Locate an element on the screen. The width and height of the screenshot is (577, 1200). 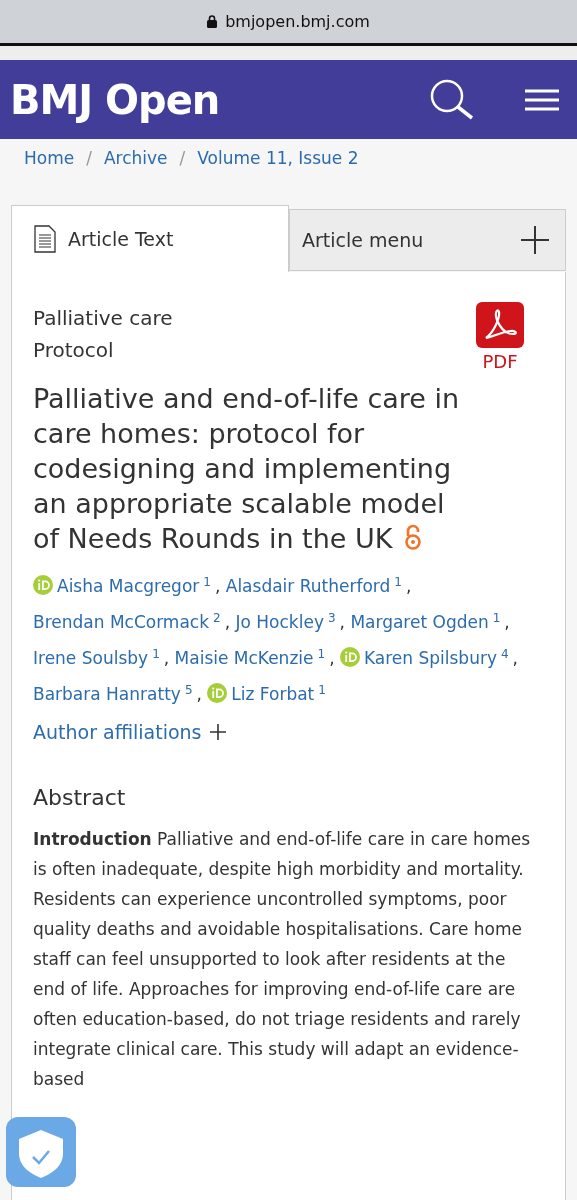
breadcrumb-link: Archive is located at coordinates (135, 159).